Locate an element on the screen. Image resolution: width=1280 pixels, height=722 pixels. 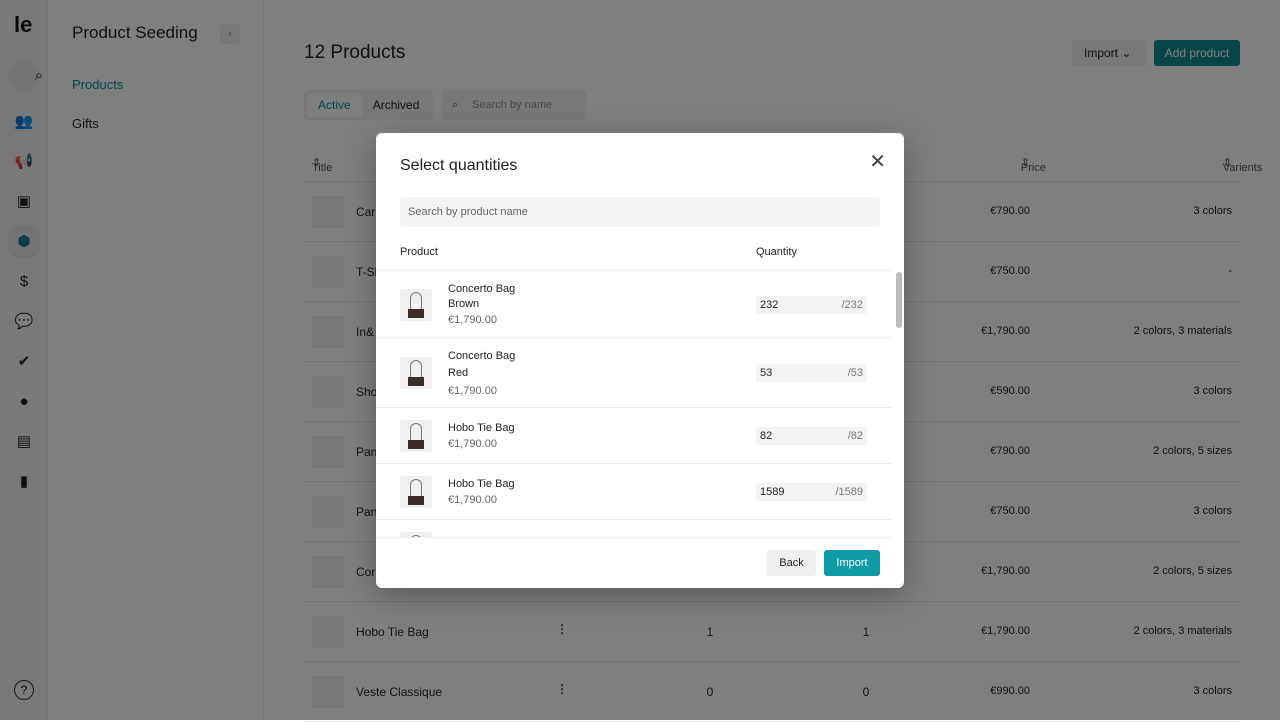
import-button: Import is located at coordinates (852, 563).